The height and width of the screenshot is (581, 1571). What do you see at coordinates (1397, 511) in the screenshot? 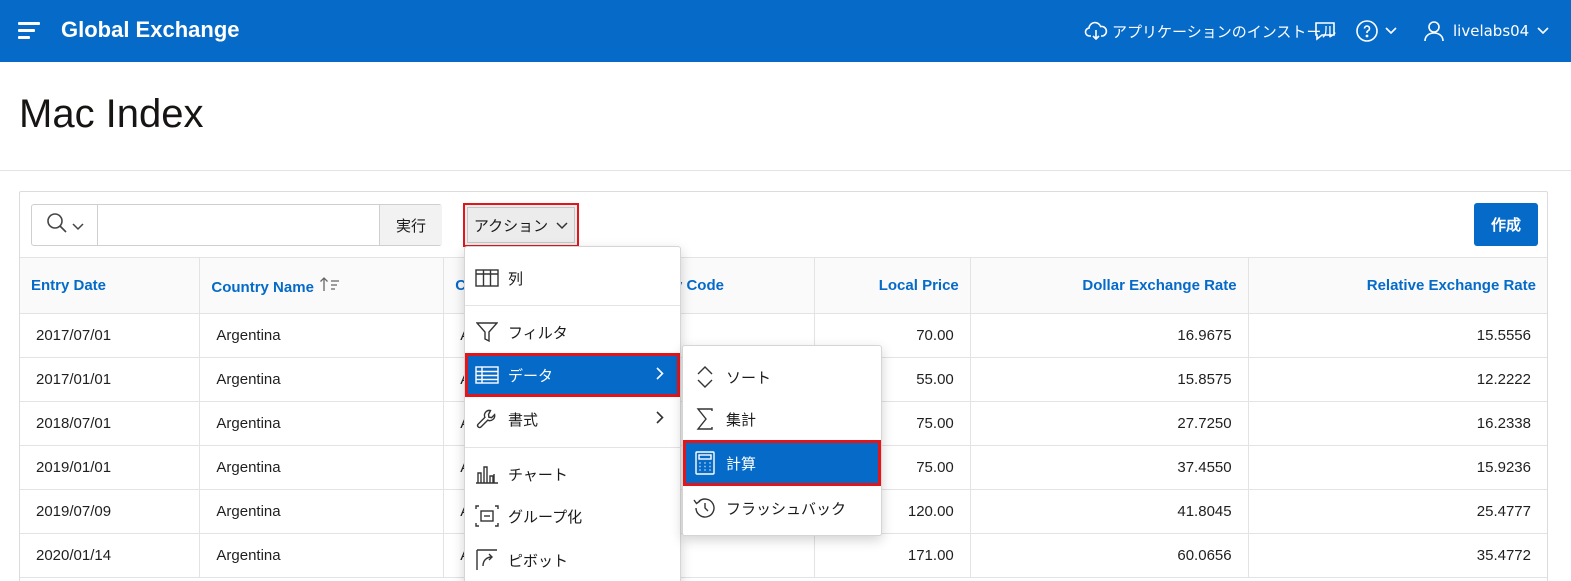
I see `cell-relative-exchange-rate: 25.4777` at bounding box center [1397, 511].